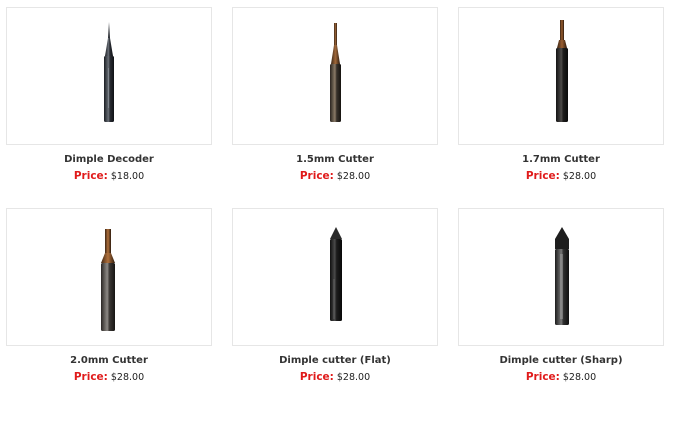 This screenshot has width=681, height=421. Describe the element at coordinates (109, 361) in the screenshot. I see `product-name: 2.0mm Cutter` at that location.